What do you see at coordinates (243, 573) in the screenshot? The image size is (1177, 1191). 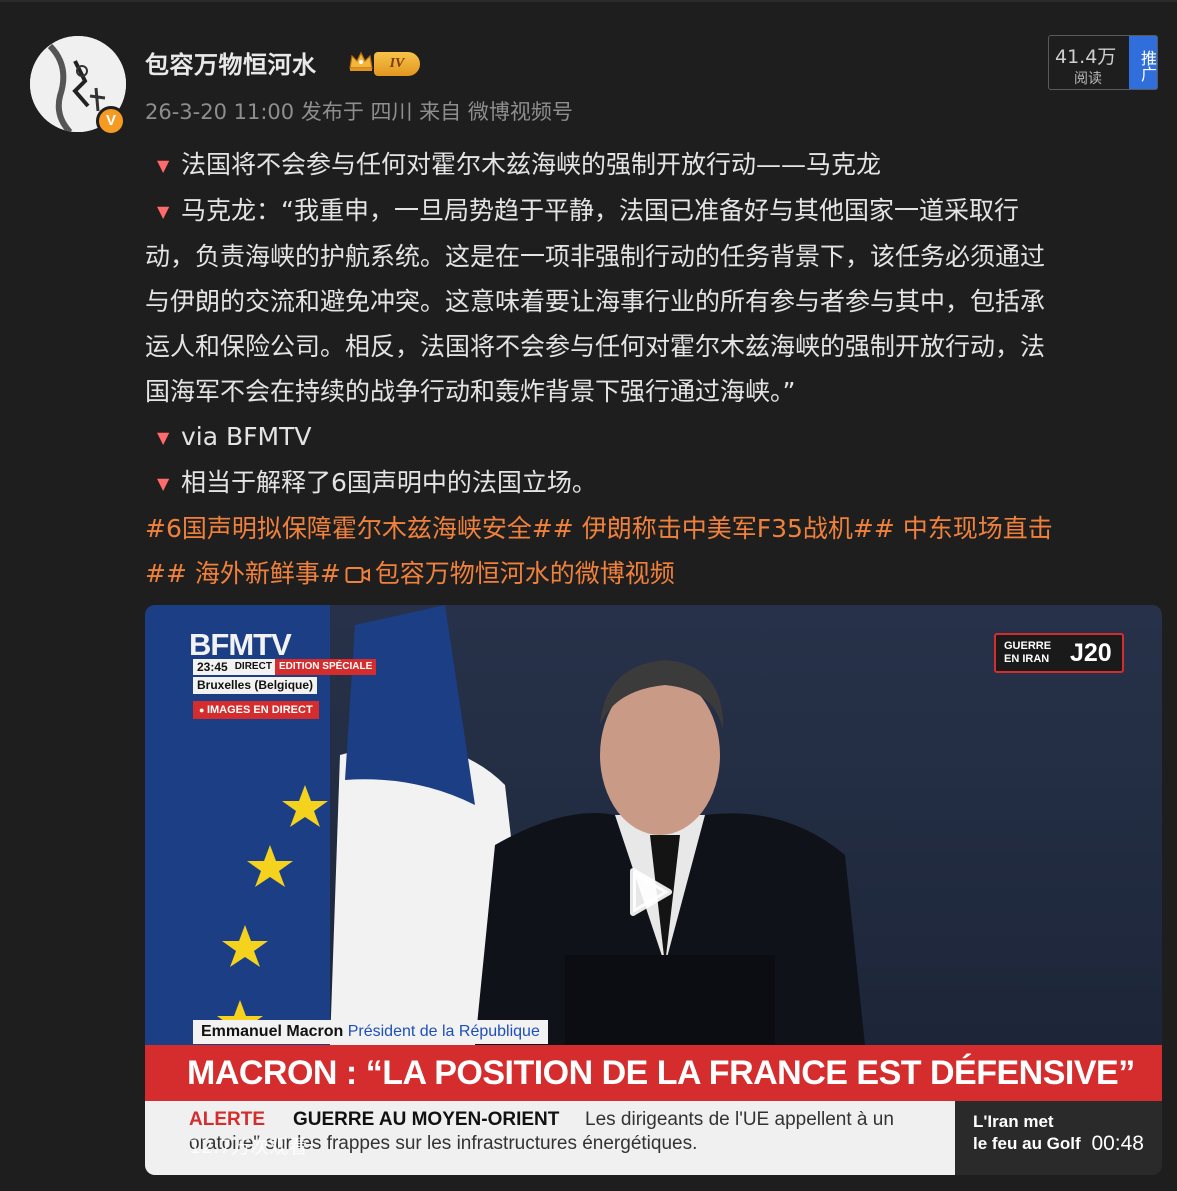 I see `hashtag-link: ## 海外新鲜事#` at bounding box center [243, 573].